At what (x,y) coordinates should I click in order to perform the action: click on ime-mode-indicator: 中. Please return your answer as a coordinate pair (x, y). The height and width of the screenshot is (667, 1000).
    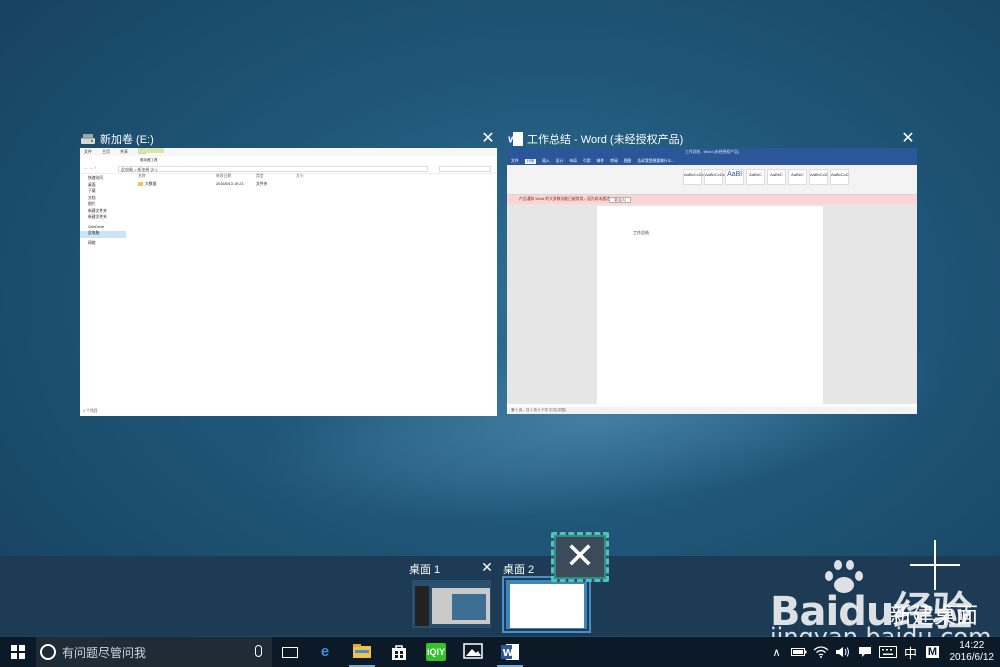
    Looking at the image, I should click on (911, 652).